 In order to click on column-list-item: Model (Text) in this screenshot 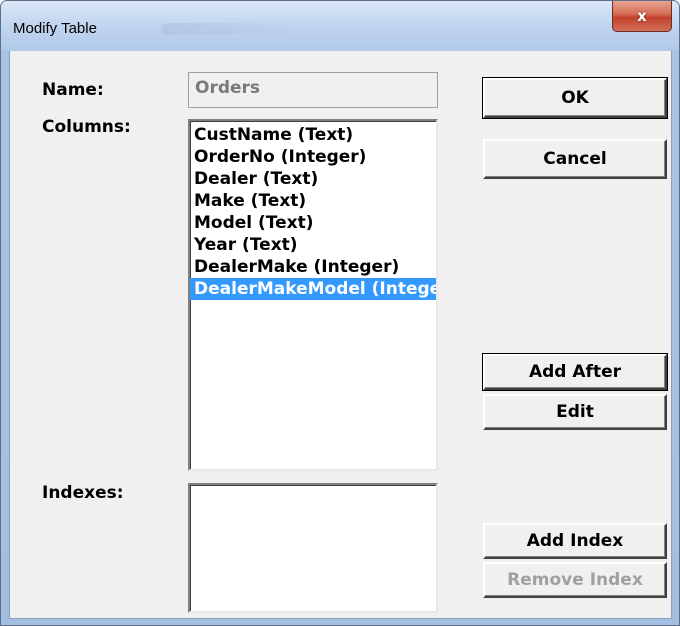, I will do `click(313, 223)`.